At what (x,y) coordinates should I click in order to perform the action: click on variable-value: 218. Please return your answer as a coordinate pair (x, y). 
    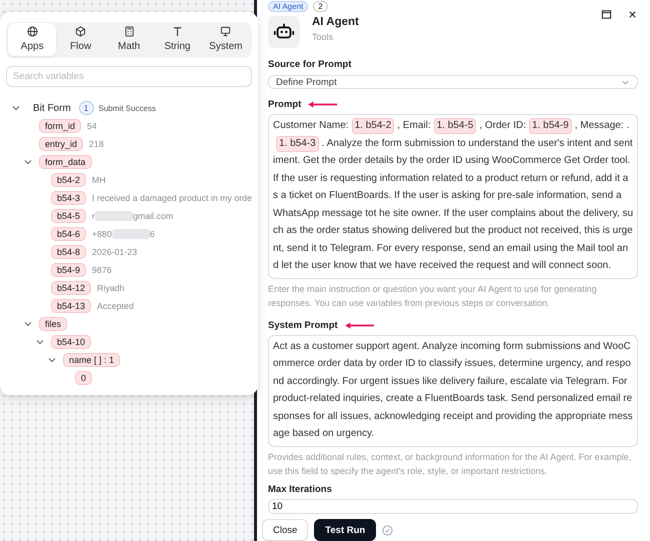
    Looking at the image, I should click on (96, 144).